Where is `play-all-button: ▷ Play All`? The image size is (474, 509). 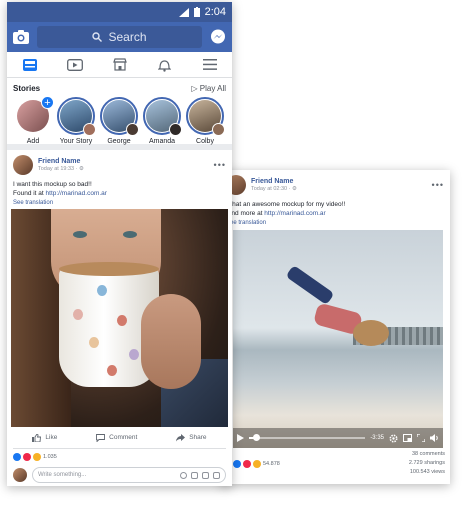 play-all-button: ▷ Play All is located at coordinates (208, 88).